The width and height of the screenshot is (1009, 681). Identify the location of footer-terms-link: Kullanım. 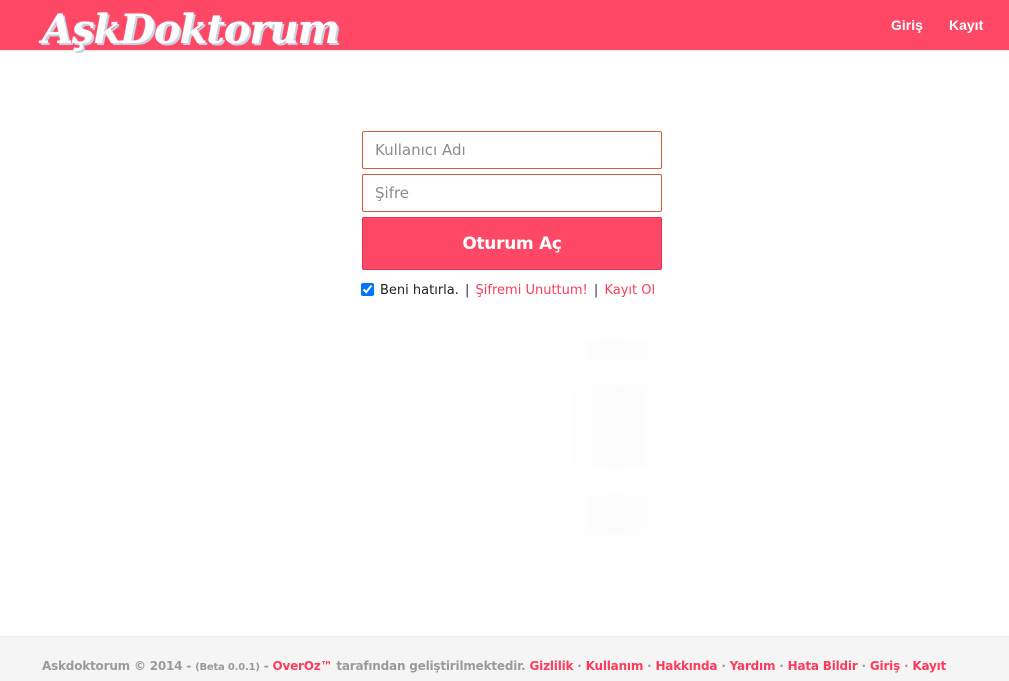
(615, 666).